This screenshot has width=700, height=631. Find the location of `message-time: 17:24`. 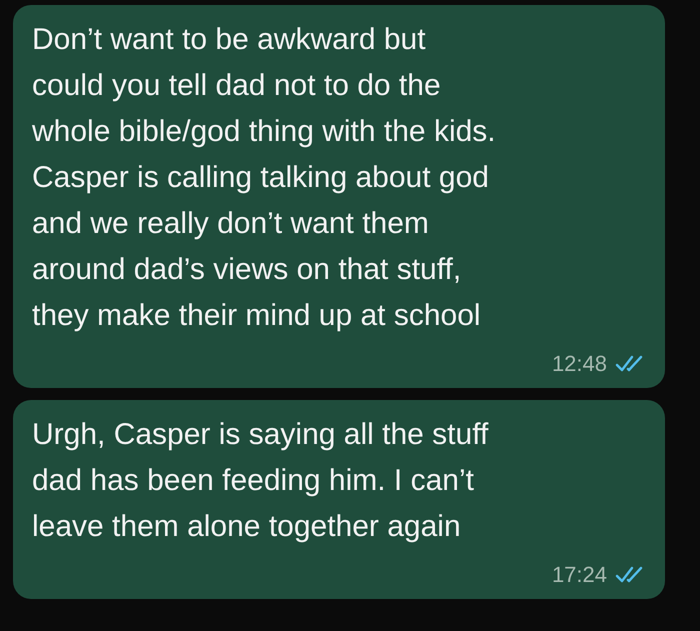

message-time: 17:24 is located at coordinates (579, 575).